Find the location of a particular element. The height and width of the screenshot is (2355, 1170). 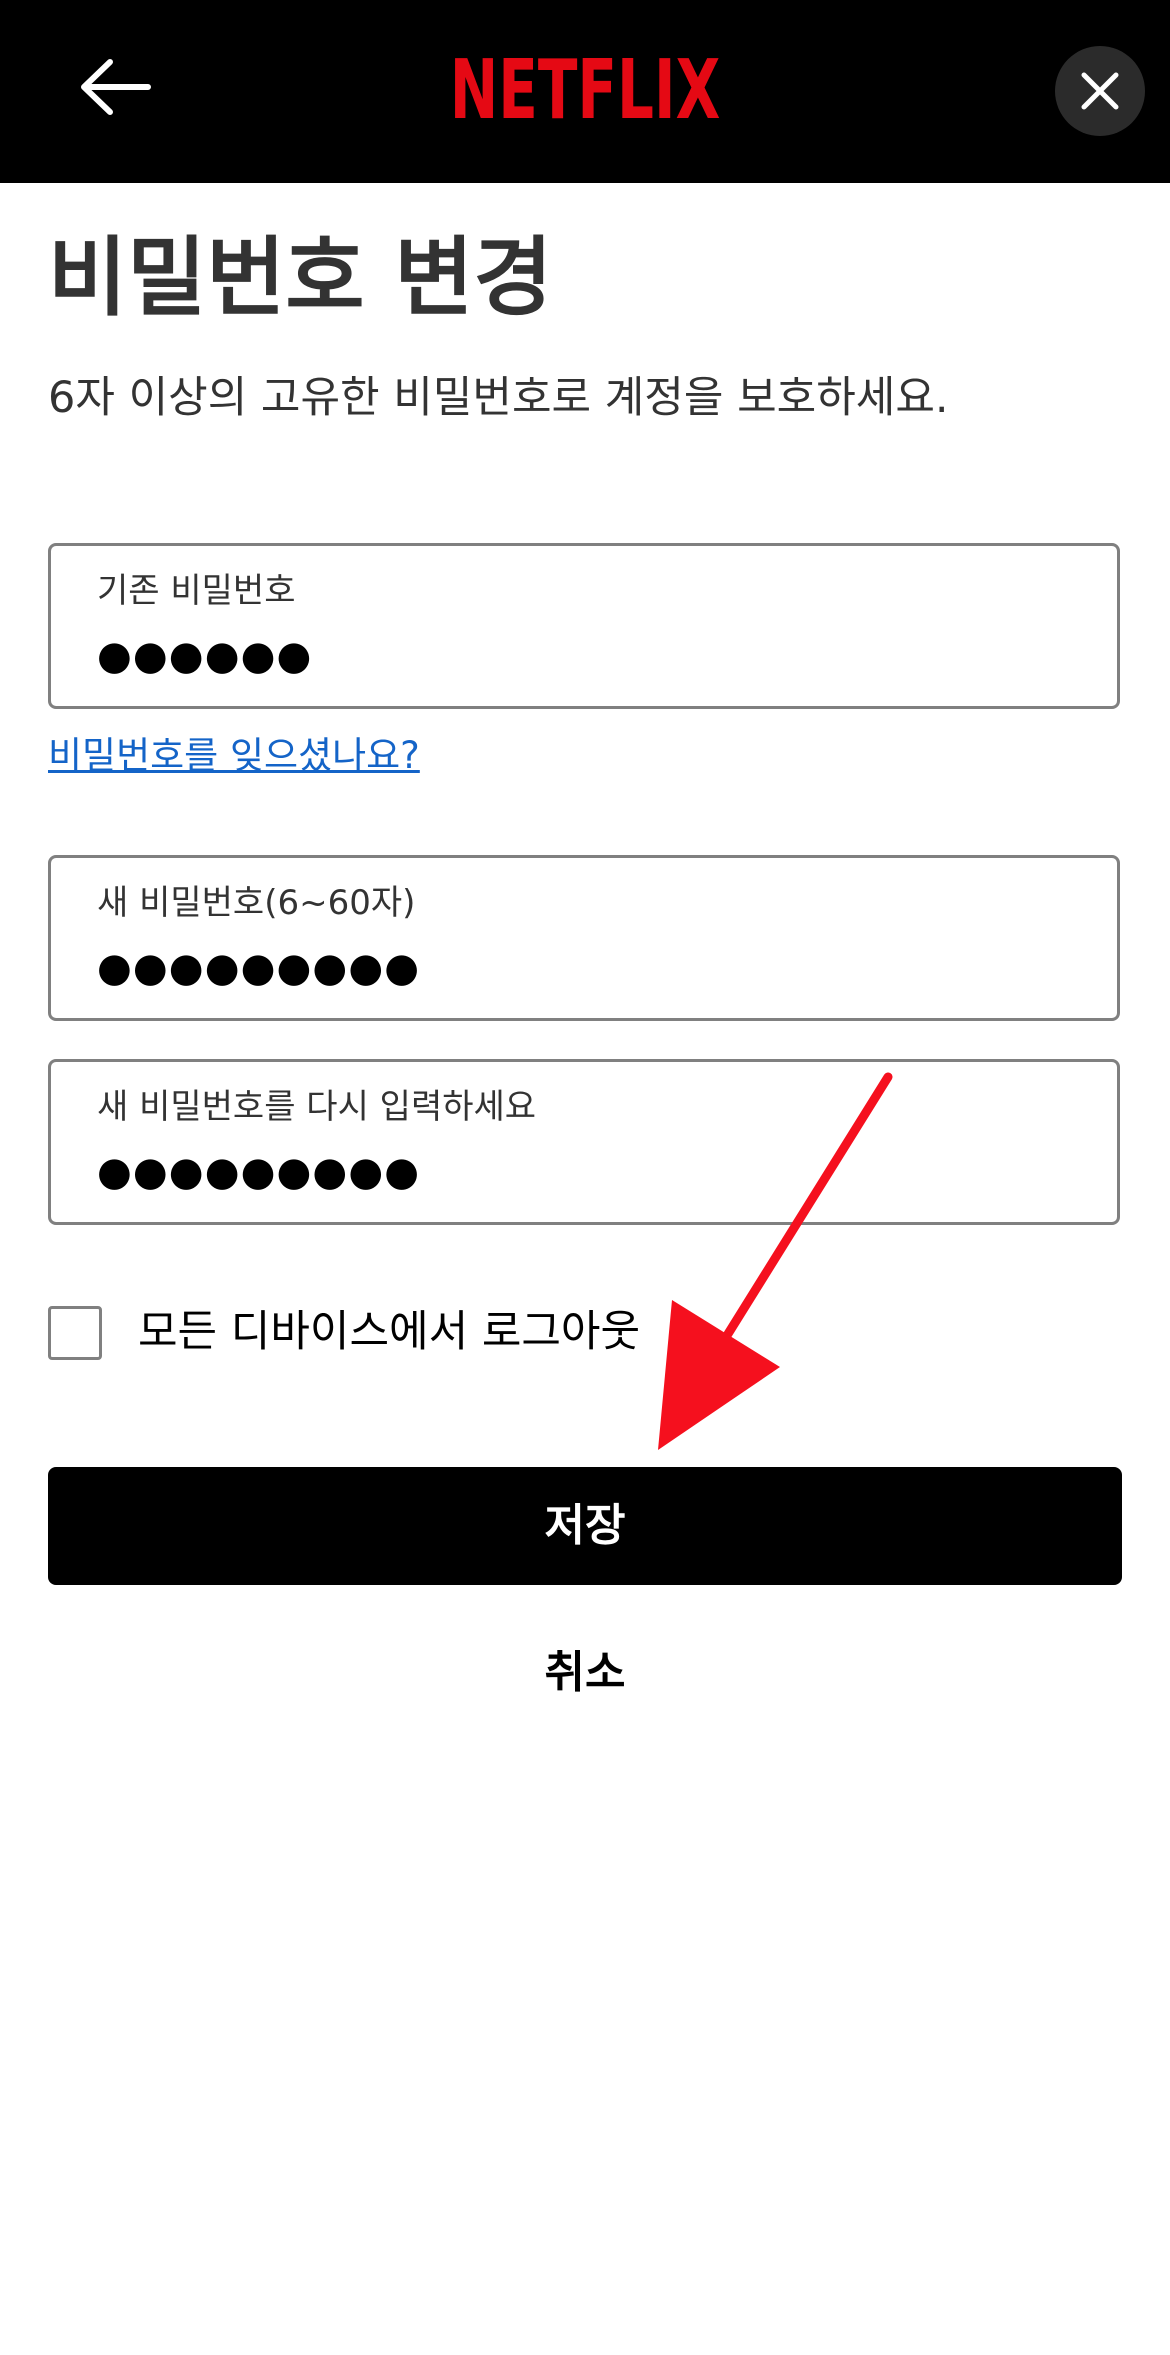

confirm-password-value: ●●●●●●●●● is located at coordinates (259, 1172).